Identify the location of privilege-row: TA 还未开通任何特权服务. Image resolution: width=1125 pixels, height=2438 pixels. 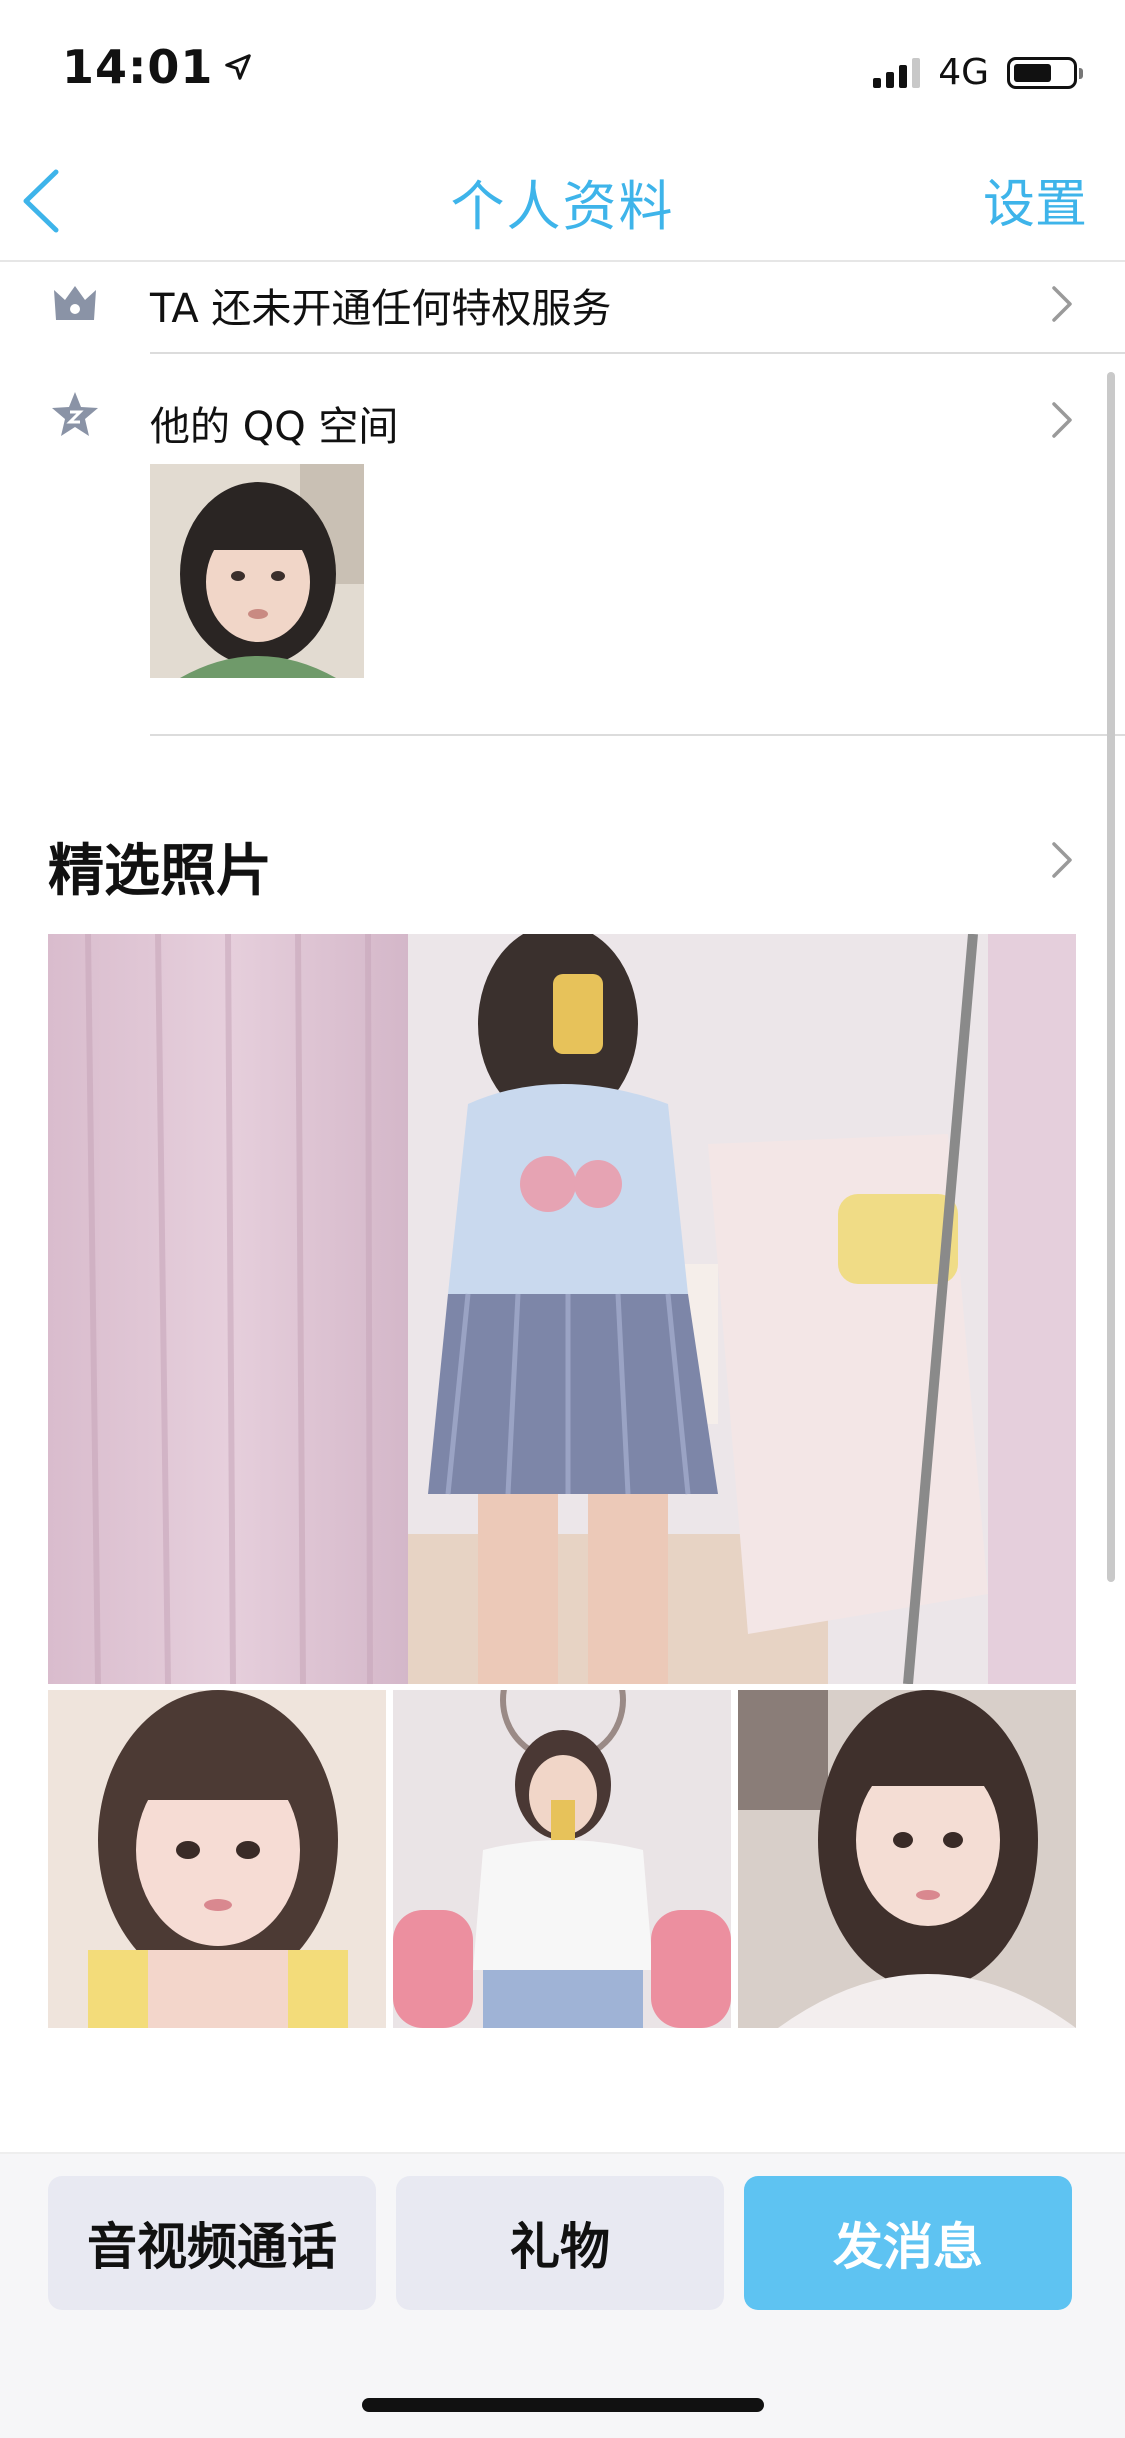
(562, 309).